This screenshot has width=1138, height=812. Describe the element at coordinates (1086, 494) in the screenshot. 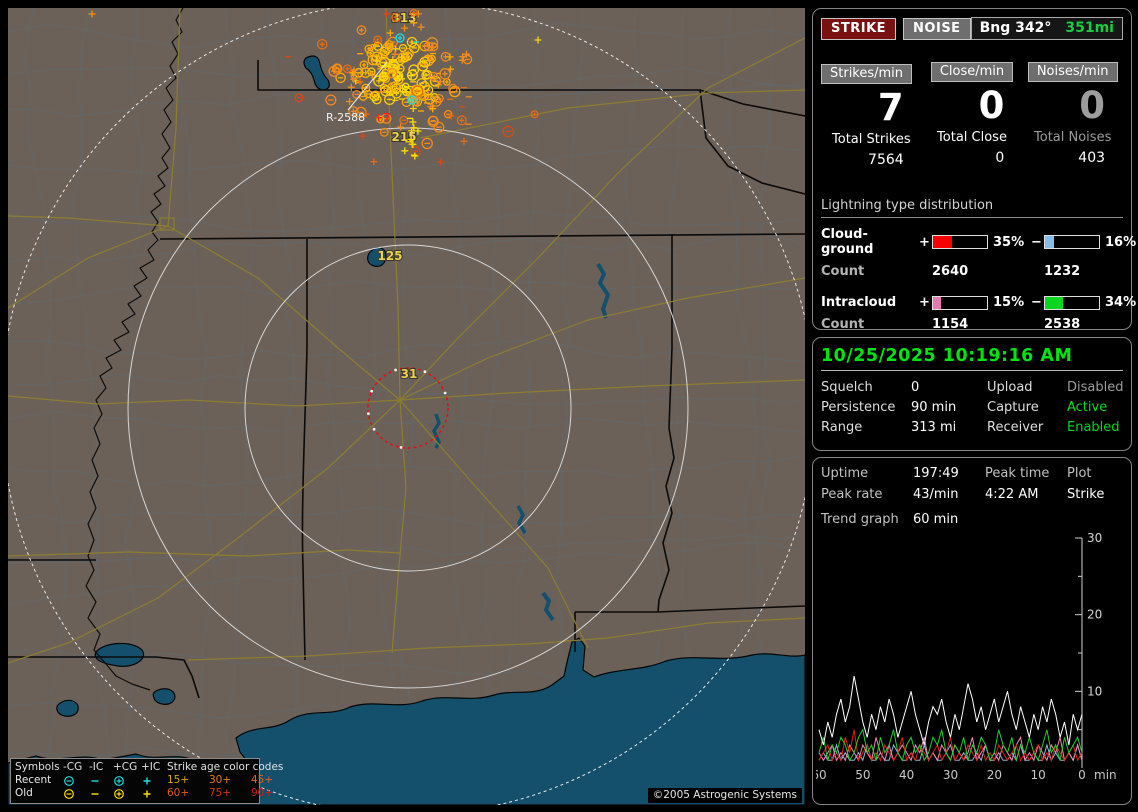

I see `plot-mode-value: Strike` at that location.